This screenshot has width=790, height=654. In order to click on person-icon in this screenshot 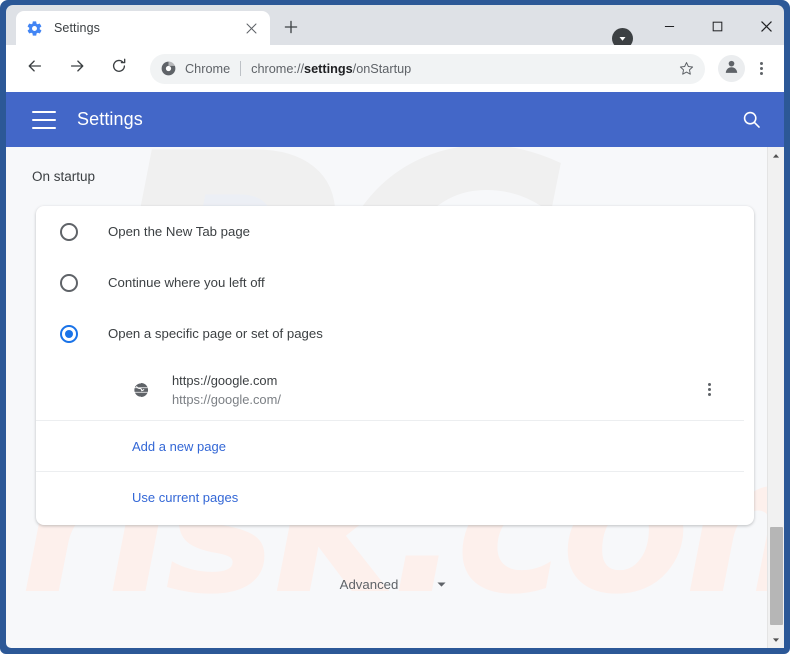, I will do `click(731, 69)`.